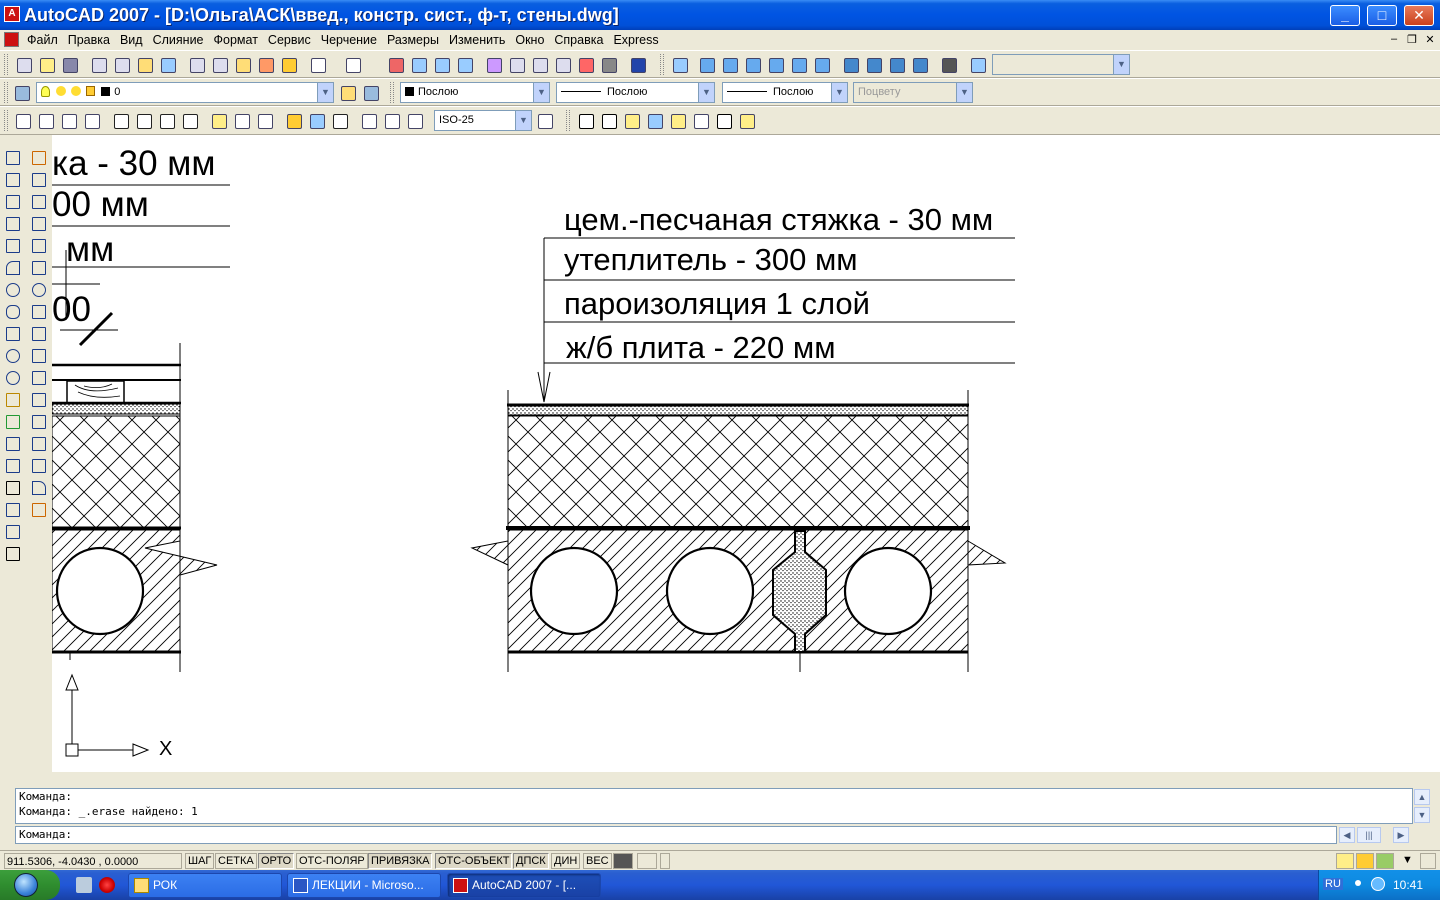 This screenshot has width=1440, height=900. What do you see at coordinates (13, 223) in the screenshot?
I see `polygon-icon` at bounding box center [13, 223].